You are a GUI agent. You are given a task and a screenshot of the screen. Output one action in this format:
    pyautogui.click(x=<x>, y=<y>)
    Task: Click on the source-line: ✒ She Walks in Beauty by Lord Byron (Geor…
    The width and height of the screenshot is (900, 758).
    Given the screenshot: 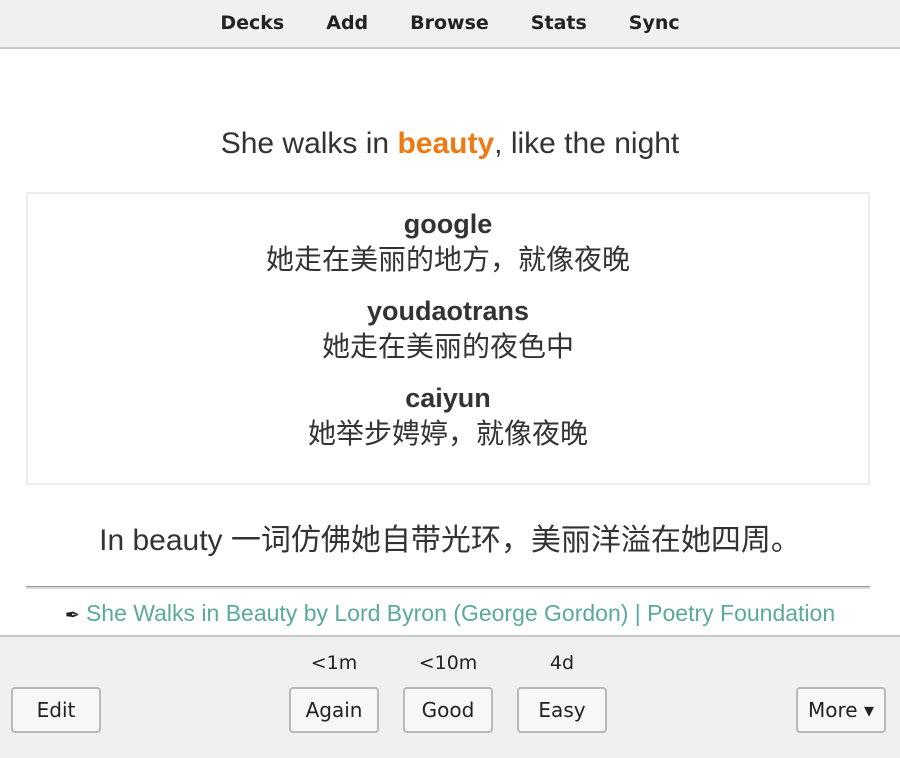 What is the action you would take?
    pyautogui.click(x=450, y=613)
    